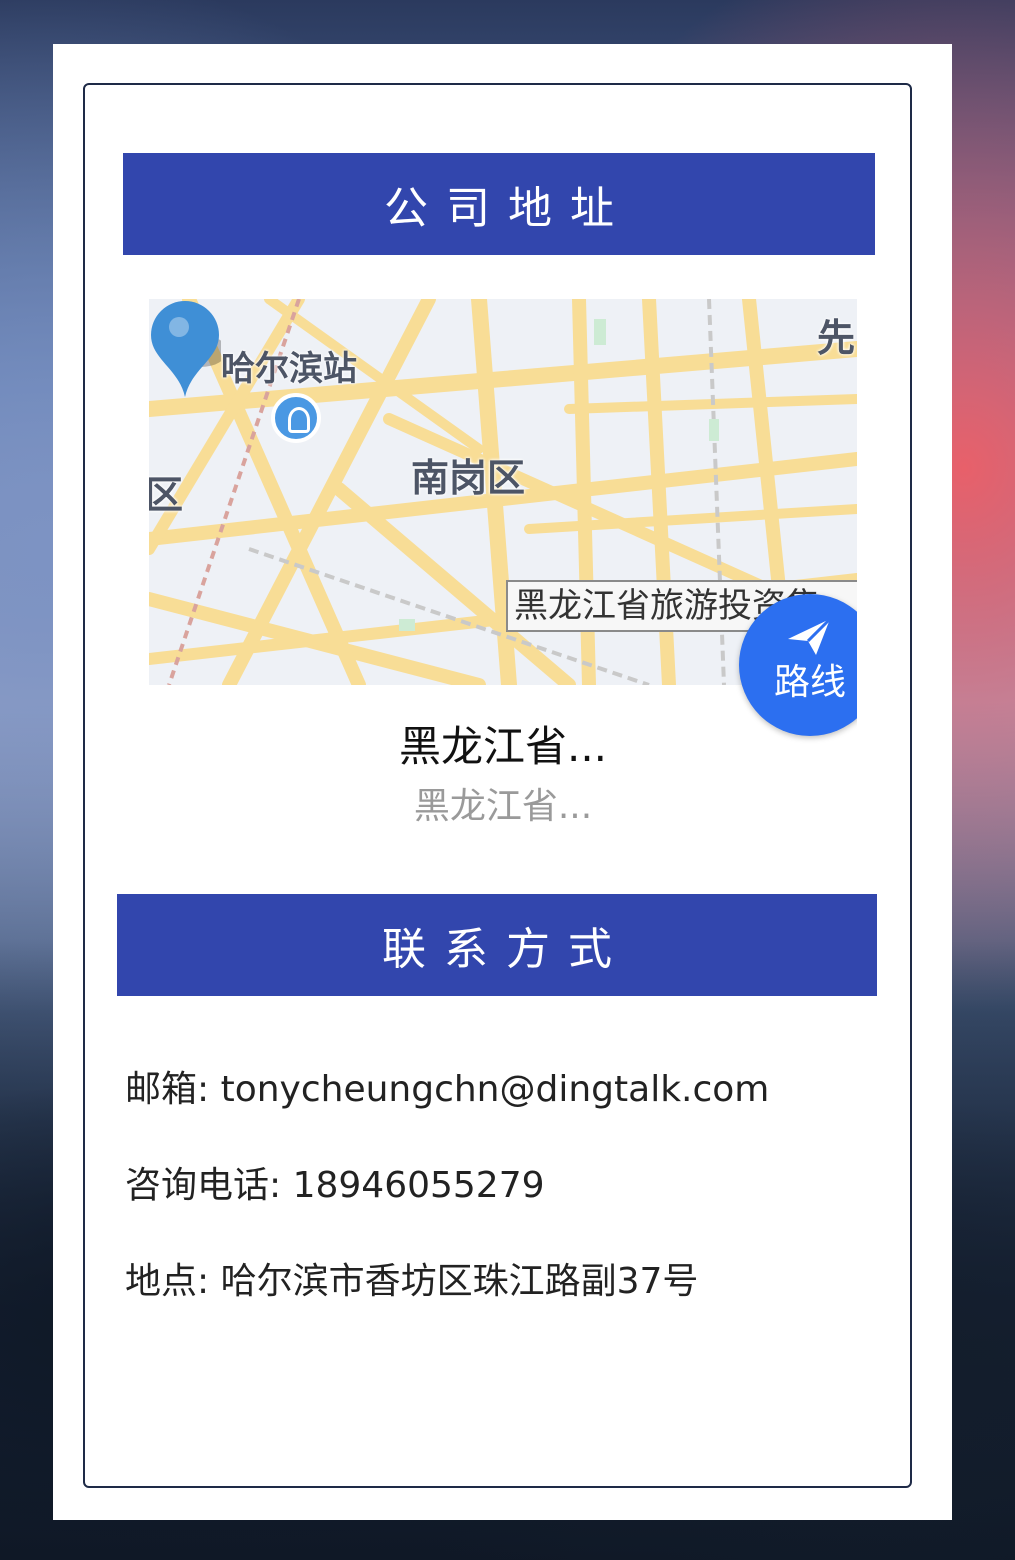  Describe the element at coordinates (296, 418) in the screenshot. I see `train-station-icon` at that location.